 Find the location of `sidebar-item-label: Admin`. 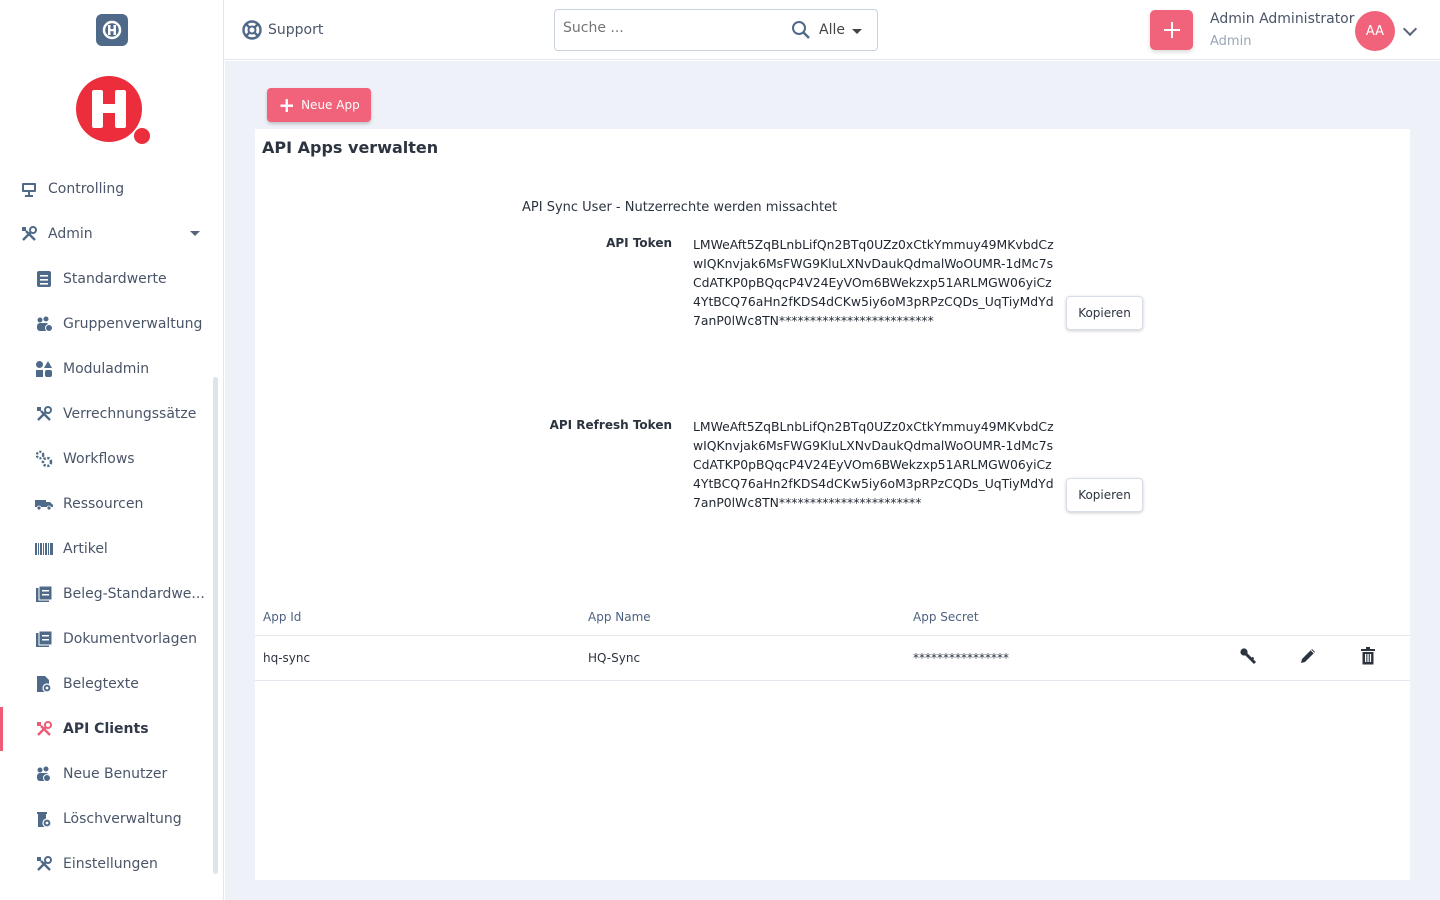

sidebar-item-label: Admin is located at coordinates (70, 234).